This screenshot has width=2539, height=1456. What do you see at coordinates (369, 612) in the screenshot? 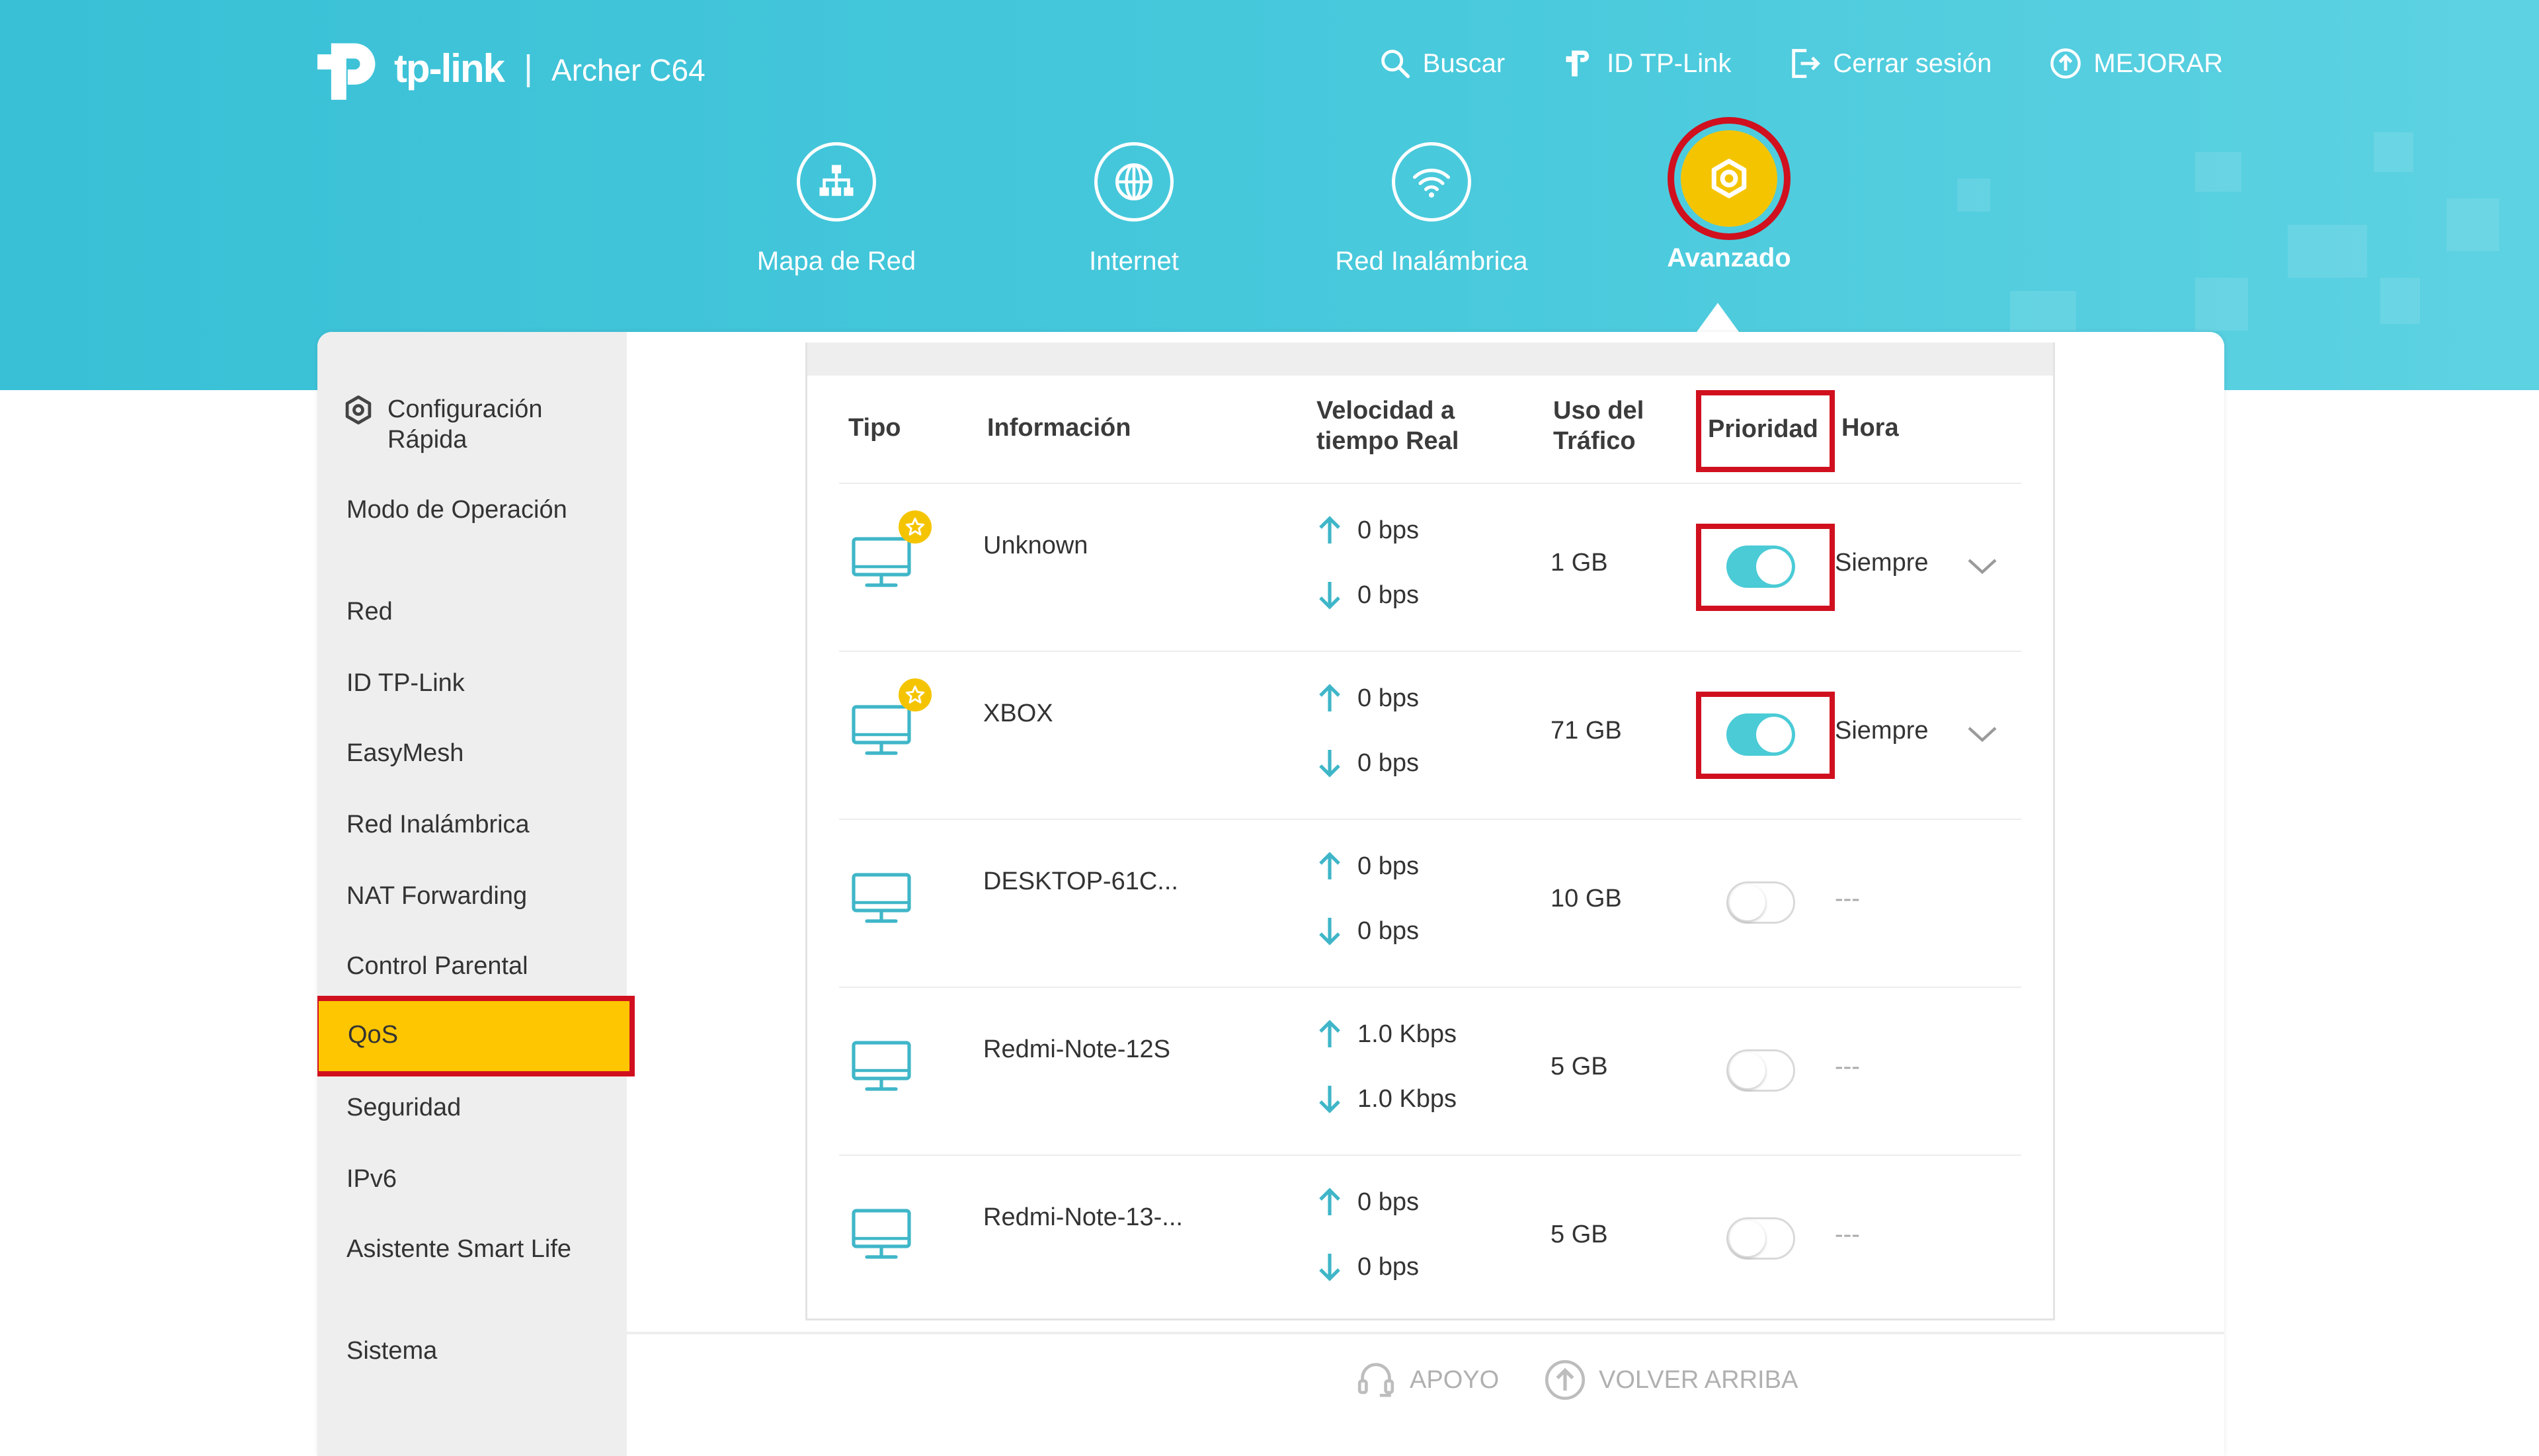
I see `sidebar-item-label: Red` at bounding box center [369, 612].